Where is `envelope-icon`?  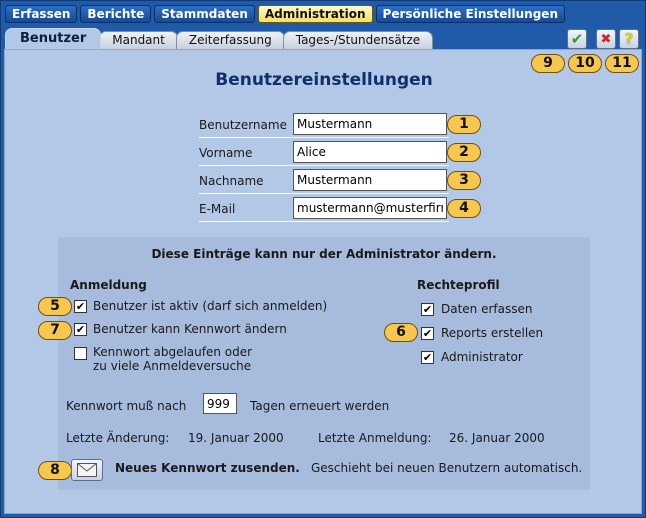 envelope-icon is located at coordinates (87, 470).